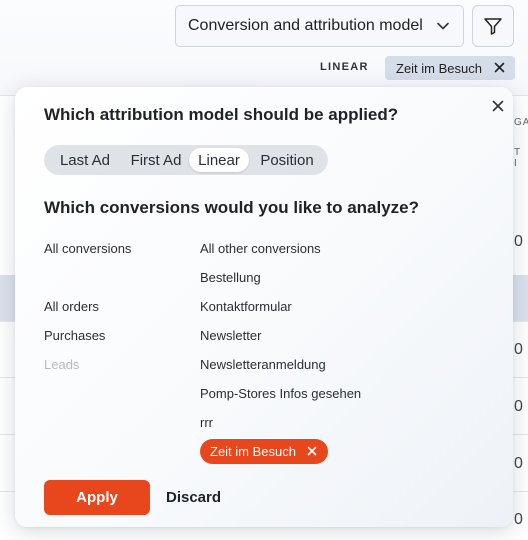 Image resolution: width=528 pixels, height=540 pixels. What do you see at coordinates (193, 497) in the screenshot?
I see `discard-button: Discard` at bounding box center [193, 497].